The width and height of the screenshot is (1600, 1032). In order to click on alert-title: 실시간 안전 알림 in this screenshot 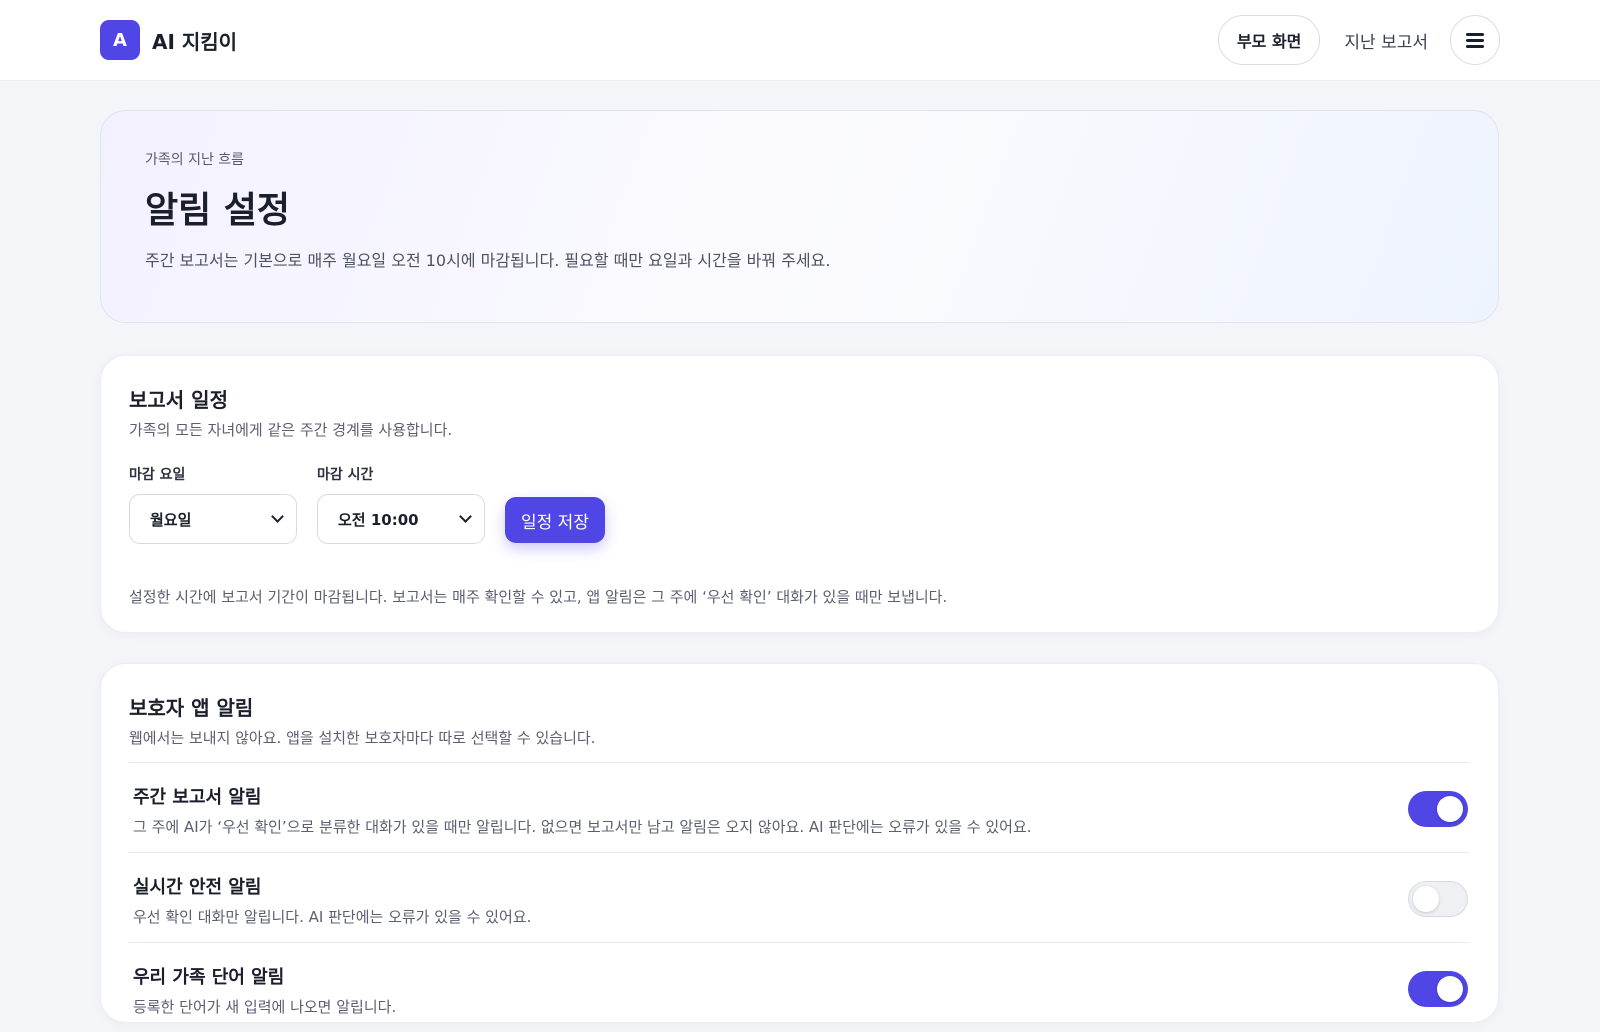, I will do `click(197, 887)`.